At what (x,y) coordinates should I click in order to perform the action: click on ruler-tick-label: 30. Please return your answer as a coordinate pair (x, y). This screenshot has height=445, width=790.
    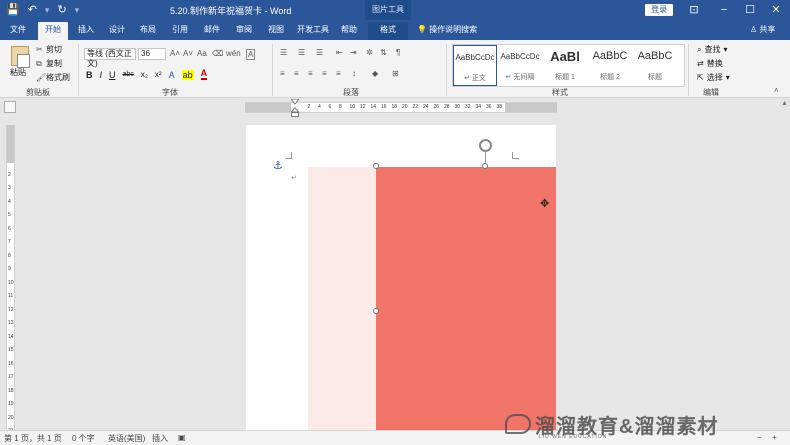
    Looking at the image, I should click on (457, 107).